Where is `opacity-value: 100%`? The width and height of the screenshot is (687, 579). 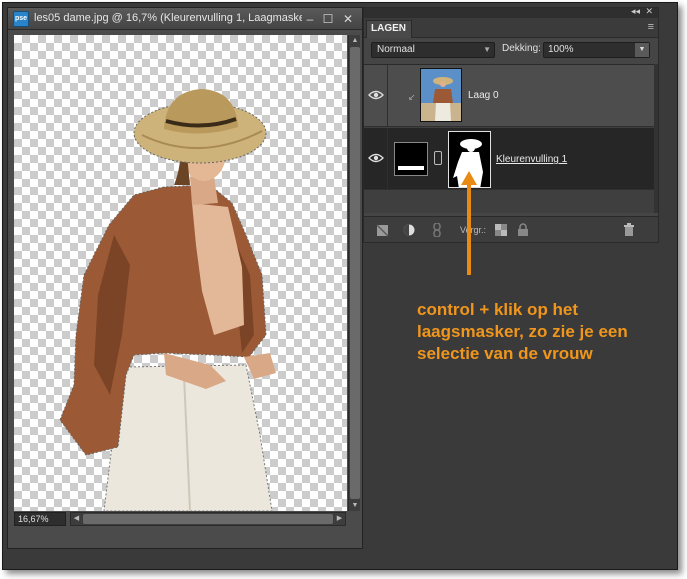
opacity-value: 100% is located at coordinates (561, 49).